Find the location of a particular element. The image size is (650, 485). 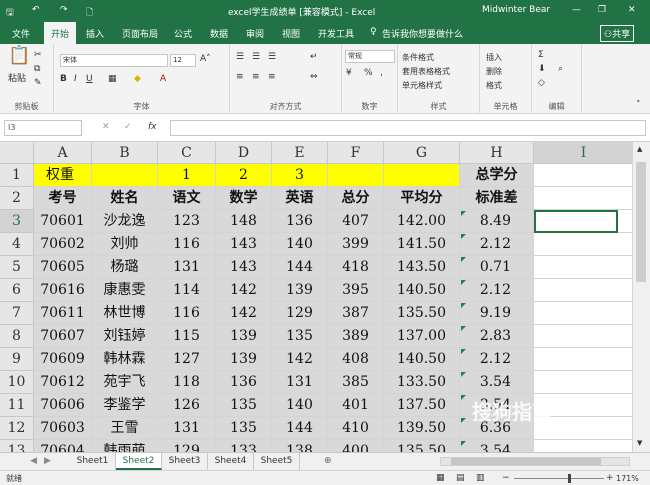

cell-a4: 70602 is located at coordinates (63, 244).